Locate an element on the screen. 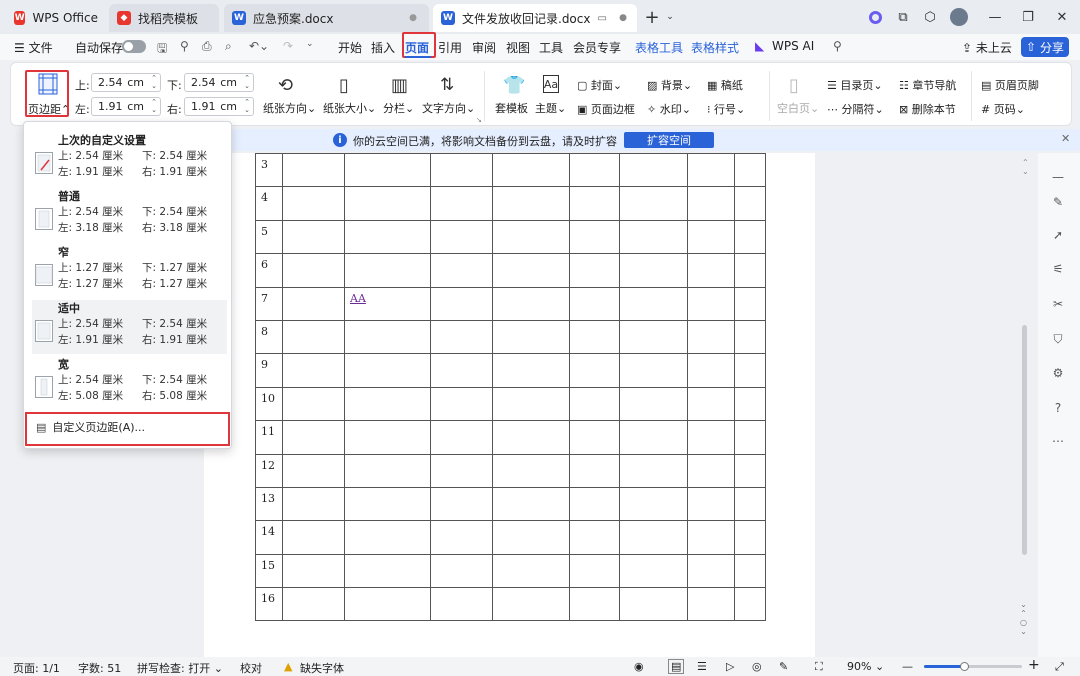 The height and width of the screenshot is (676, 1080). maximize-icon: ❐ is located at coordinates (1028, 17).